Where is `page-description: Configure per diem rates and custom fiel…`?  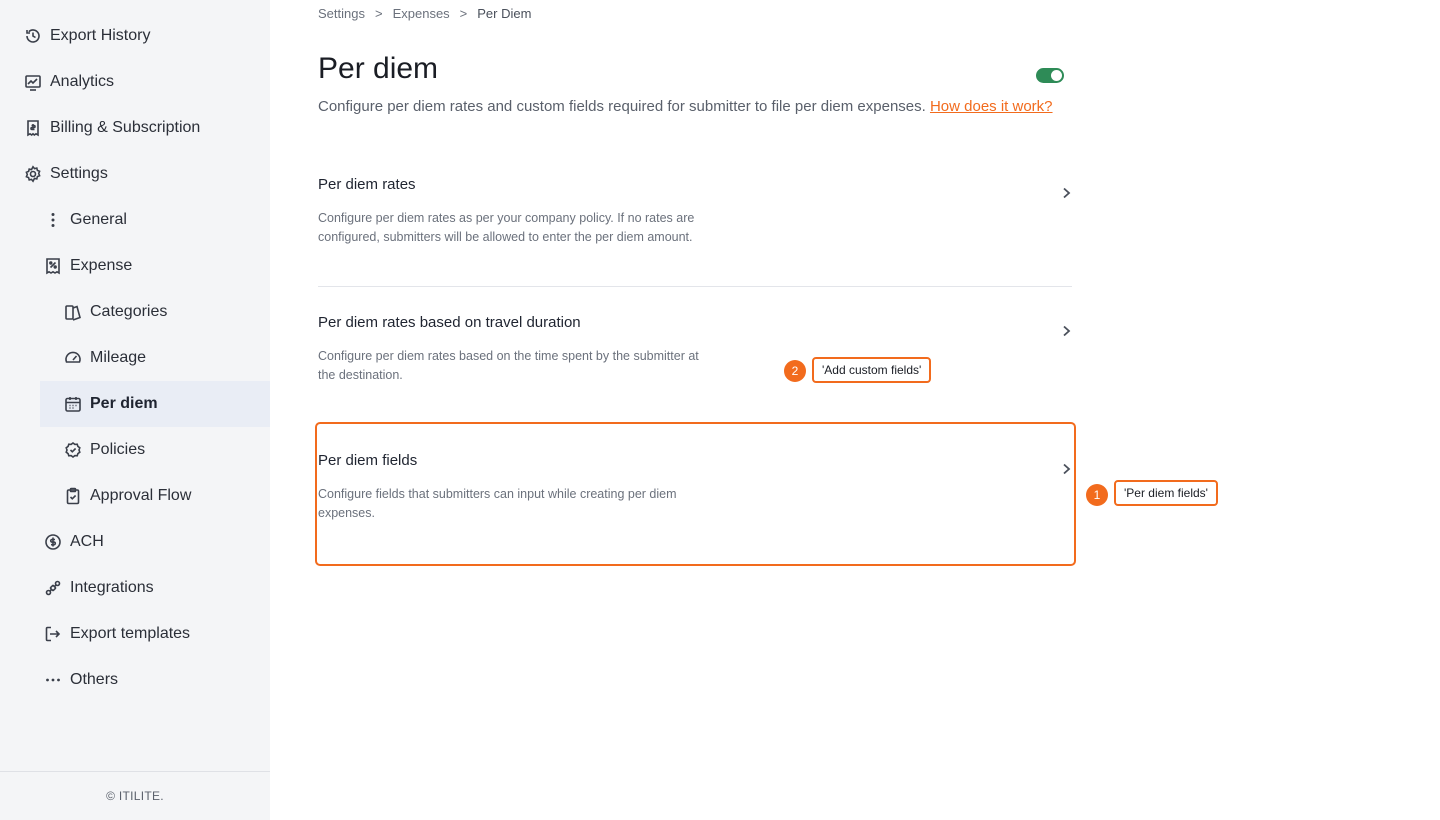 page-description: Configure per diem rates and custom fiel… is located at coordinates (685, 106).